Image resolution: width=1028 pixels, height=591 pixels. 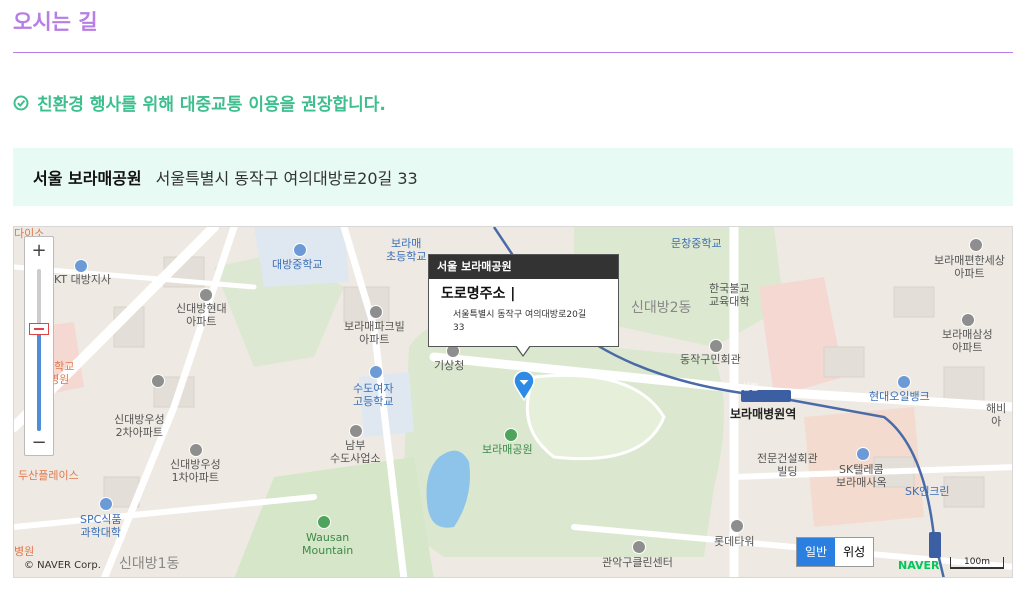 I want to click on popup-address-line1: 서울특별시 동작구 여의대방로20길, so click(x=520, y=315).